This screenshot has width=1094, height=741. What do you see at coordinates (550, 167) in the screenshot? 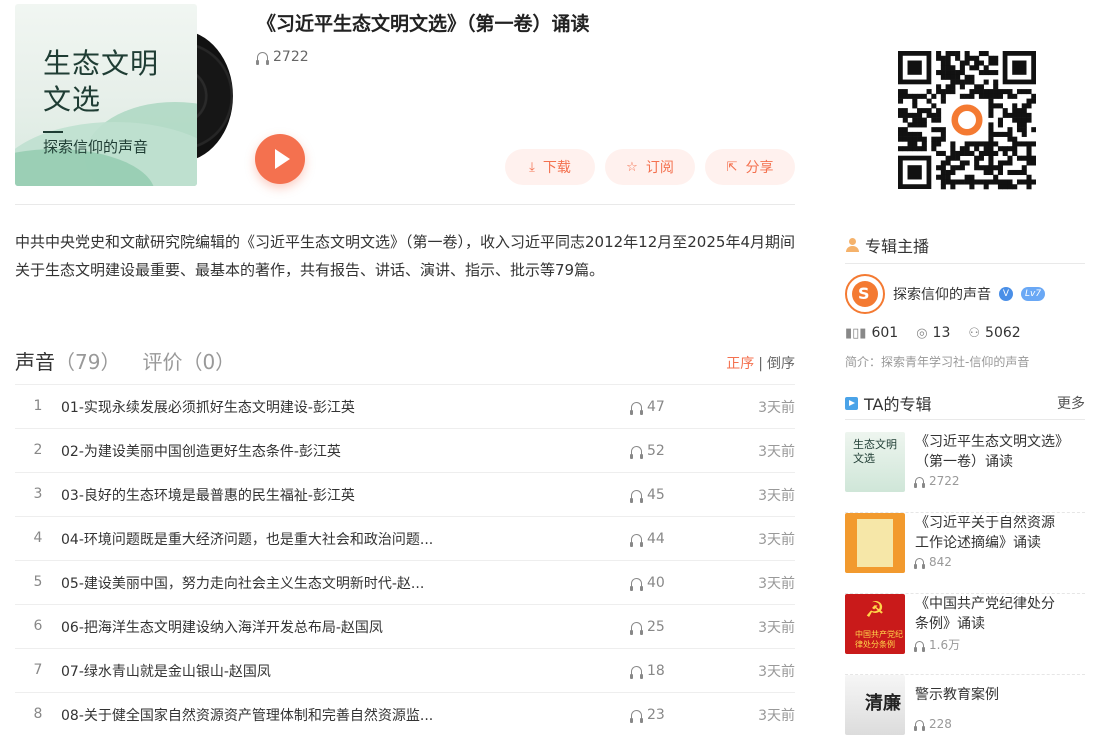
I see `download-button: ⤓ 下载` at bounding box center [550, 167].